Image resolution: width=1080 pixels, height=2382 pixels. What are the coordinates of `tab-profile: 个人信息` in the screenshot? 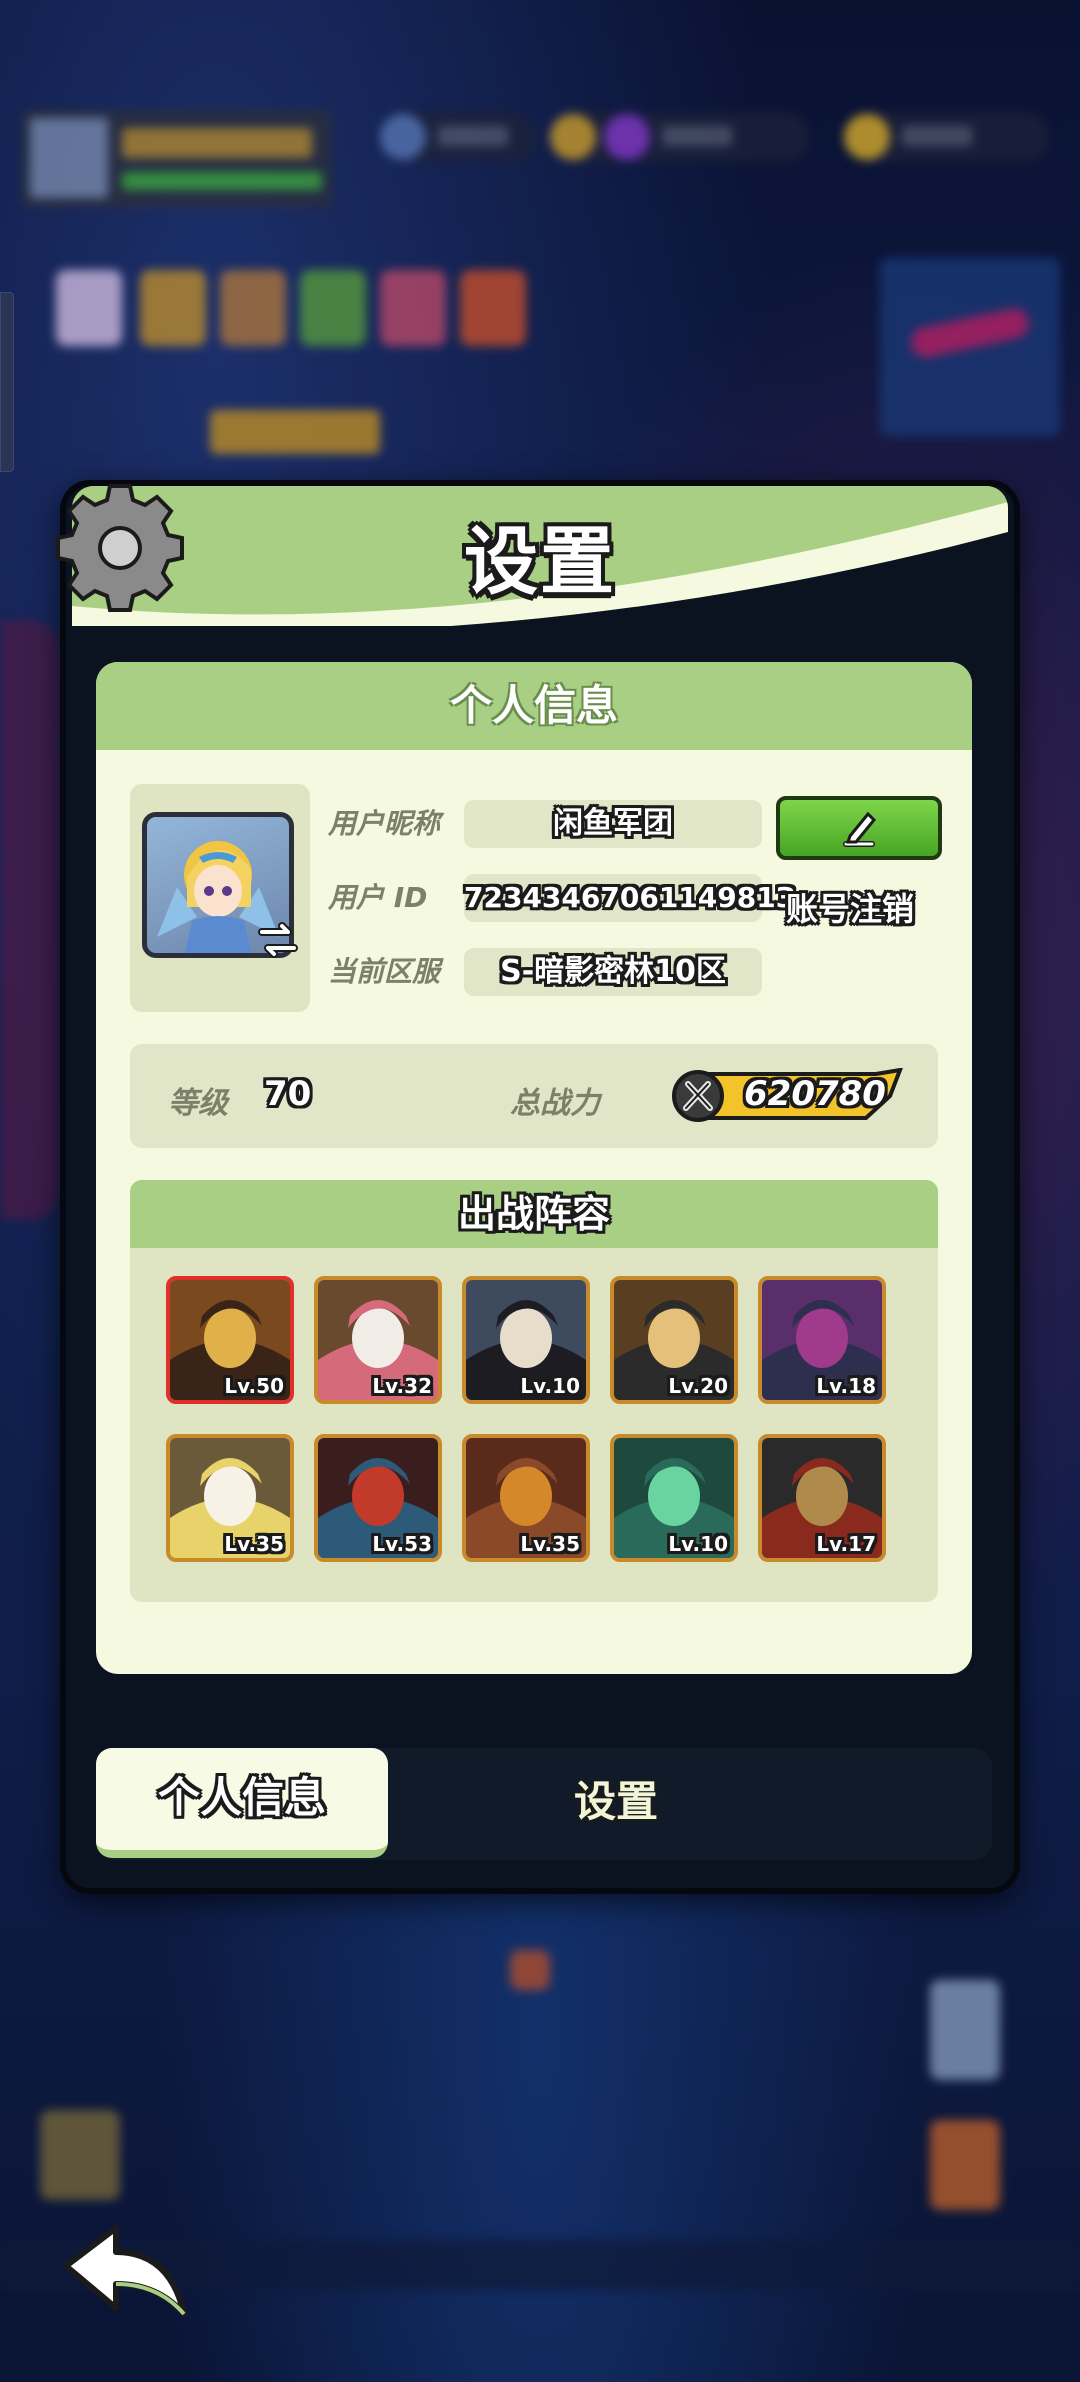 It's located at (242, 1803).